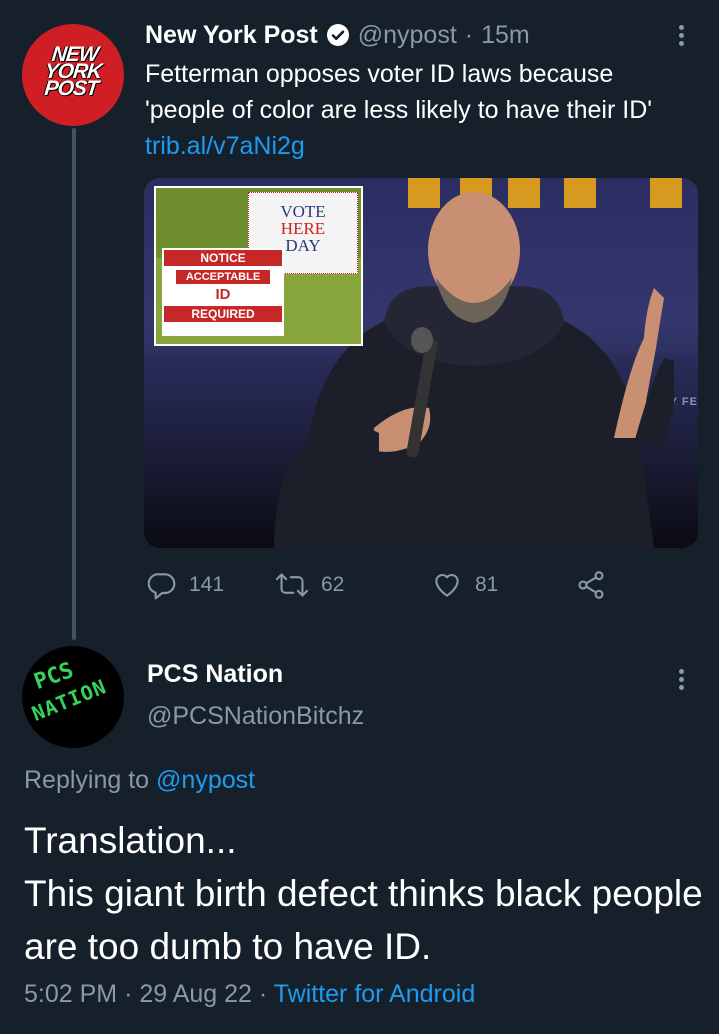 This screenshot has width=719, height=1034. I want to click on verified-badge-icon, so click(337, 35).